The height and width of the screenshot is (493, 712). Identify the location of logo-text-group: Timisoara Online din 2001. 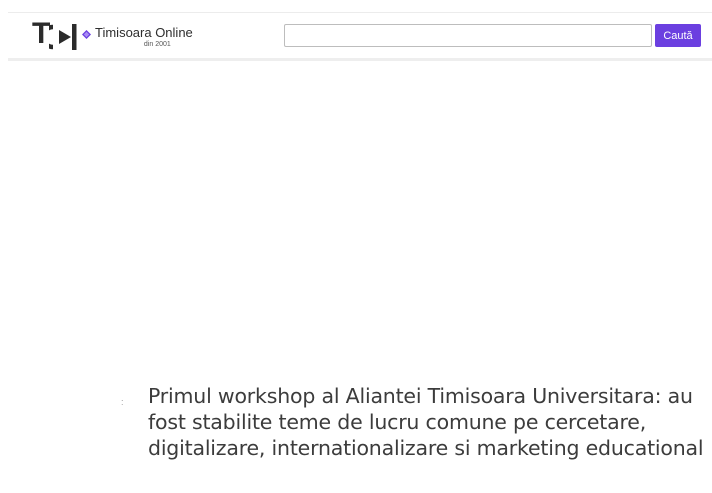
(144, 37).